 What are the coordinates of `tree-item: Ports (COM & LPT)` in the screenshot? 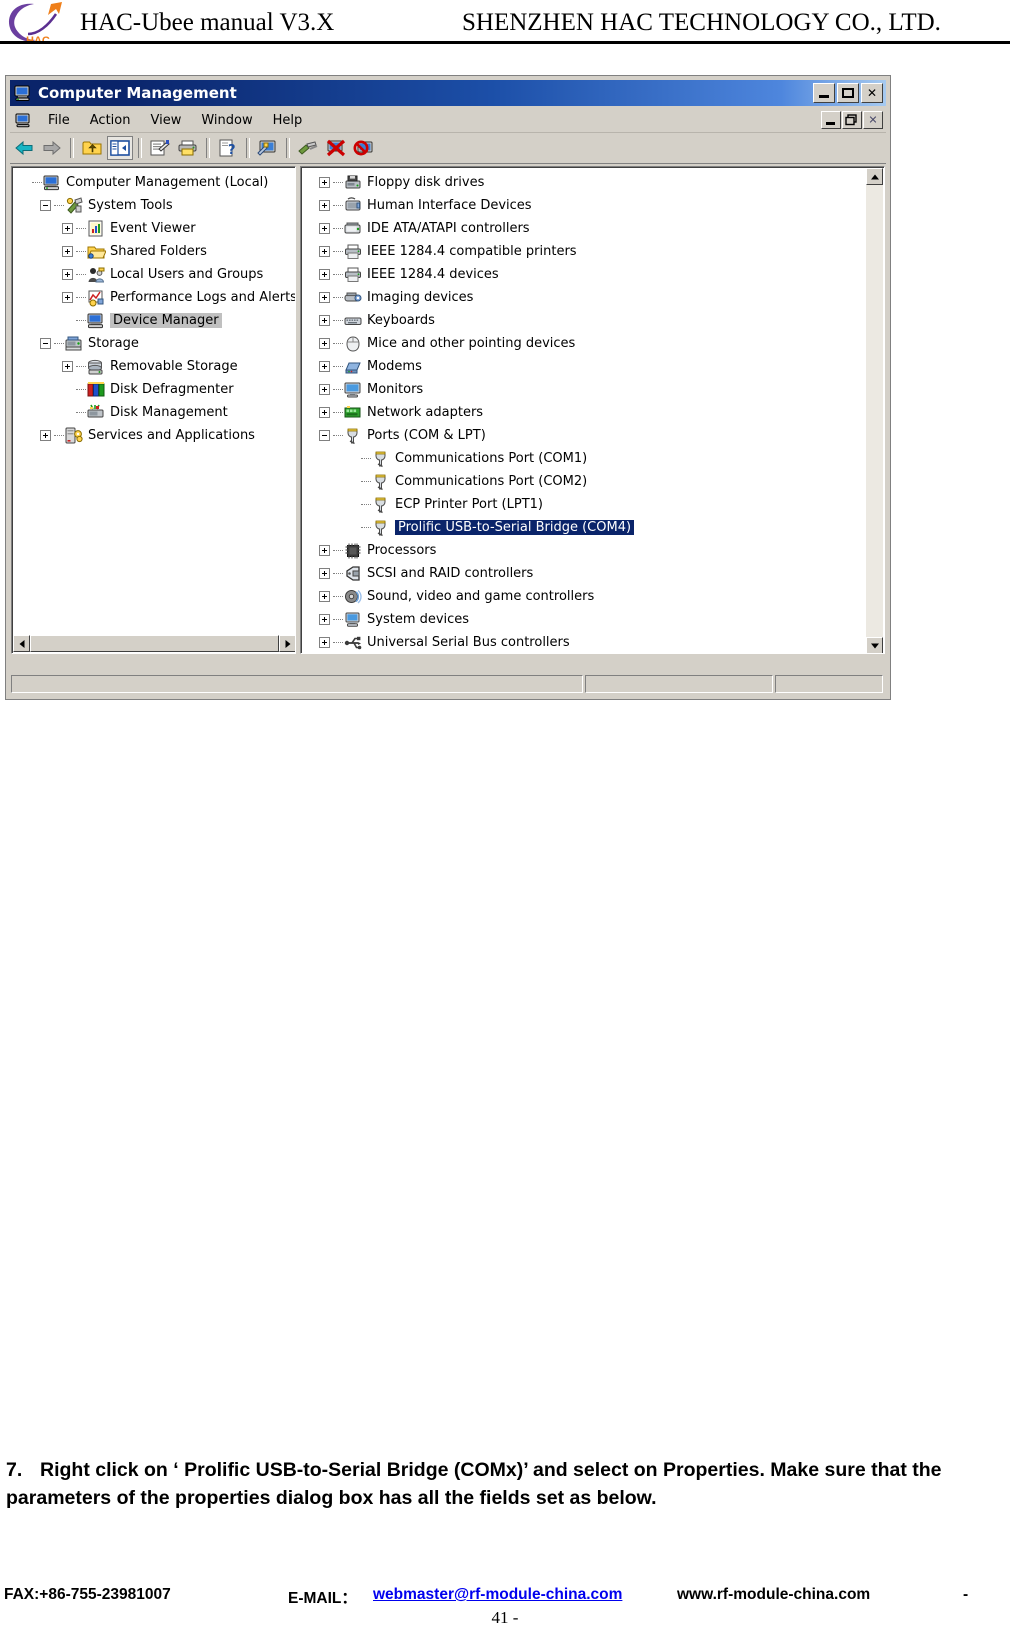 It's located at (594, 435).